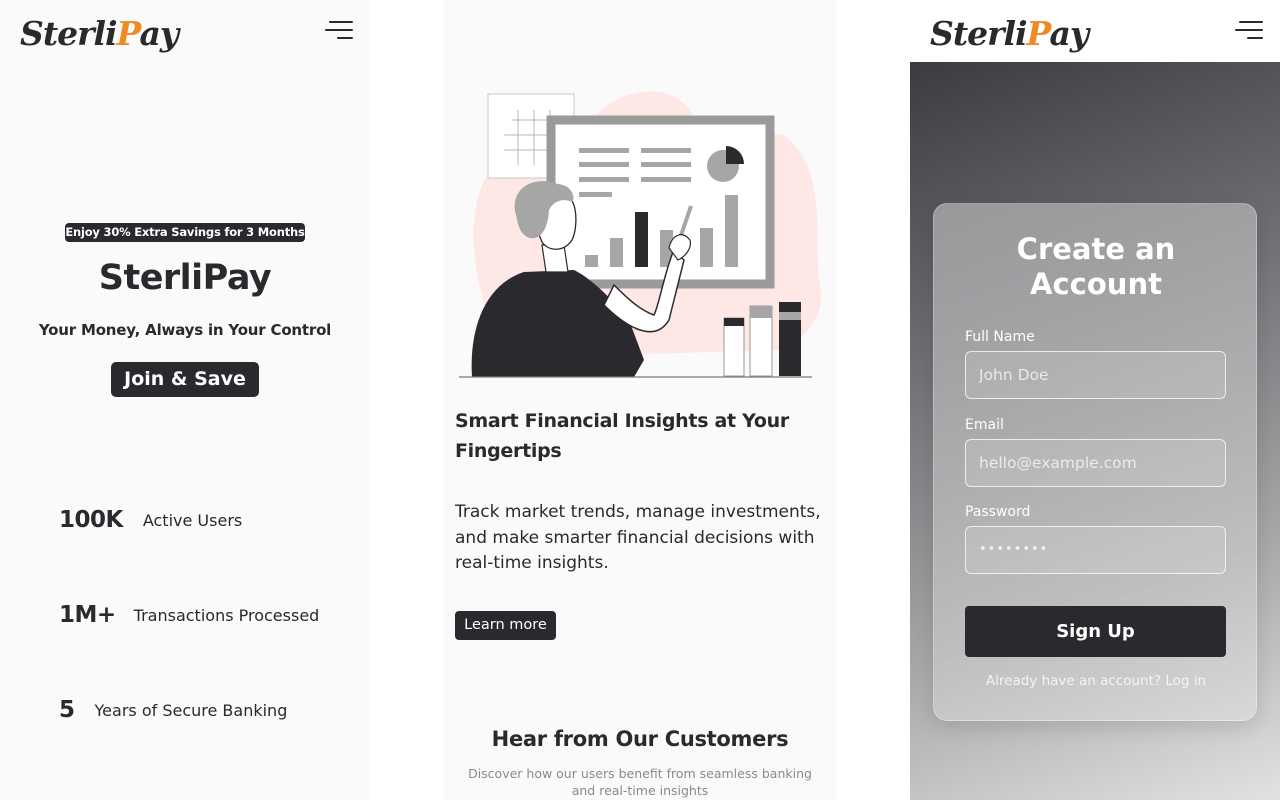 The width and height of the screenshot is (1280, 800). I want to click on log-in-link: Log in, so click(1185, 681).